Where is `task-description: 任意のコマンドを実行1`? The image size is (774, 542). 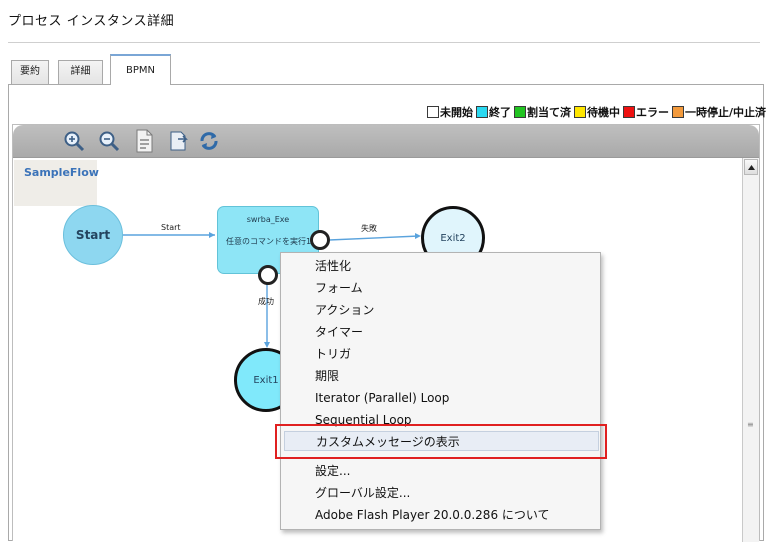 task-description: 任意のコマンドを実行1 is located at coordinates (269, 241).